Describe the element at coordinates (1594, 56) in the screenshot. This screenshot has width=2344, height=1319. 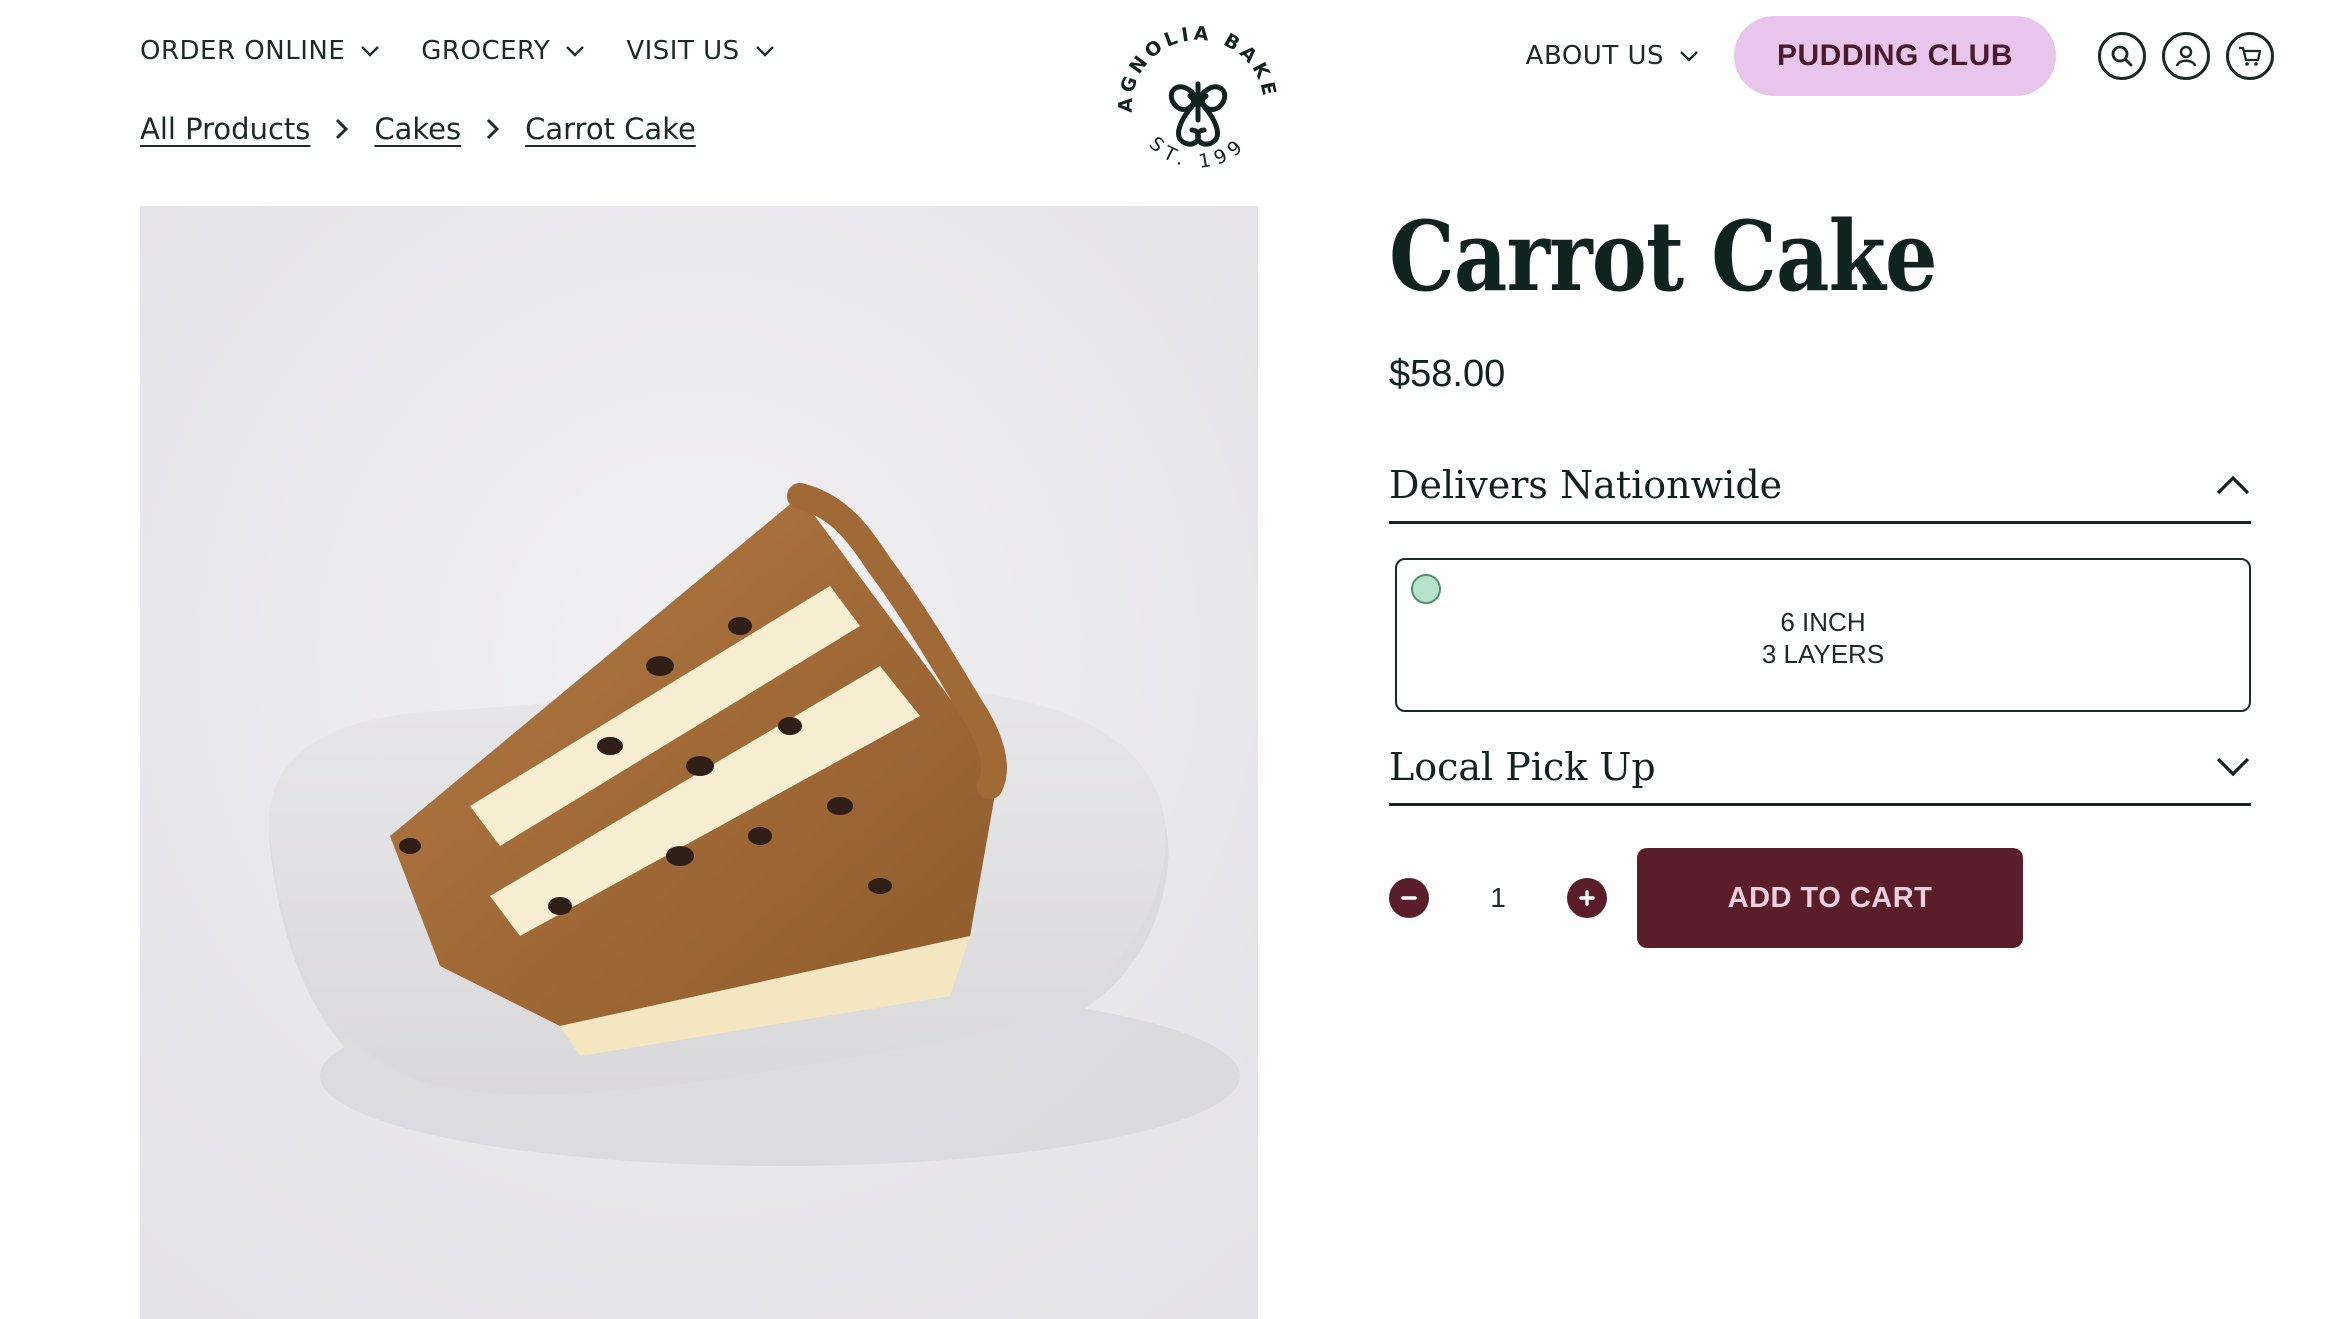
I see `nav-about-us-label: ABOUT US` at that location.